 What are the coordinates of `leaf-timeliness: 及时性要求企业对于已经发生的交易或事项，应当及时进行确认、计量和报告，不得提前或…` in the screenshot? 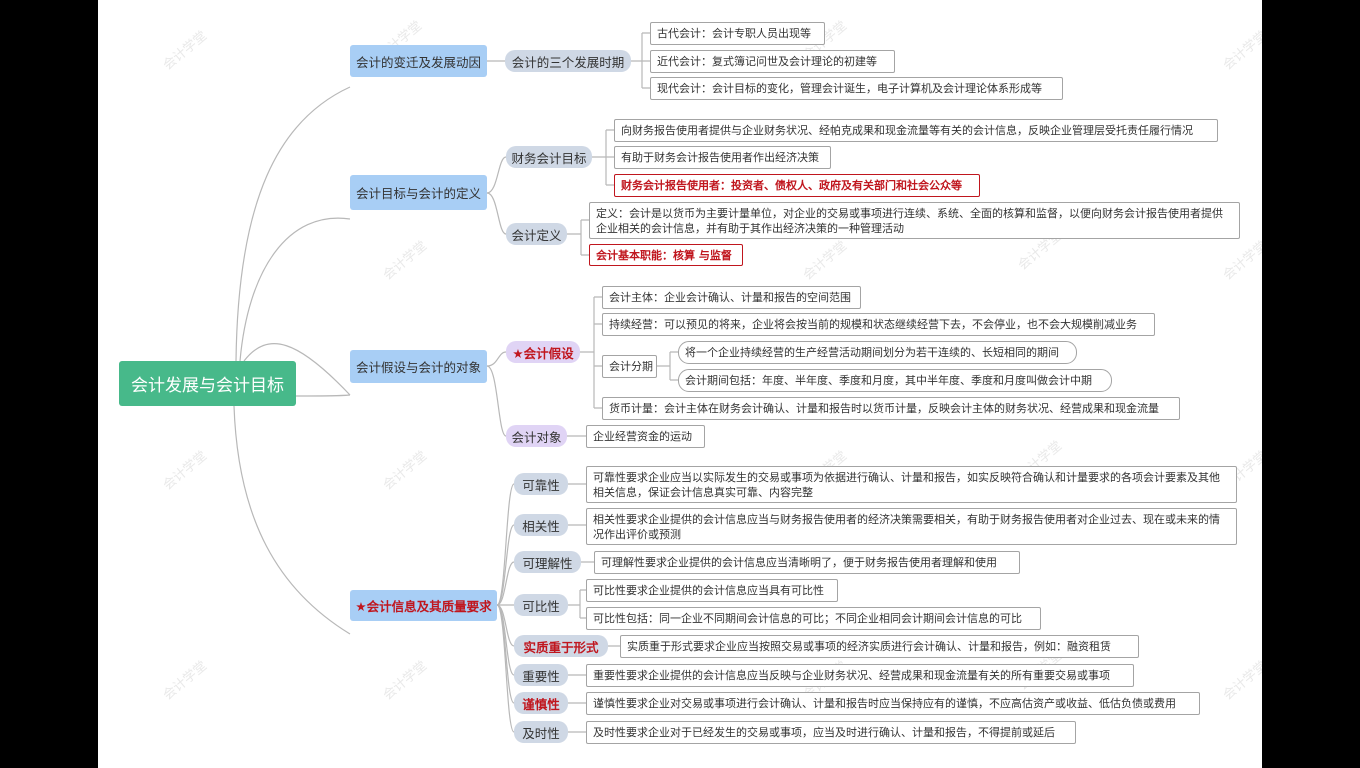 It's located at (831, 732).